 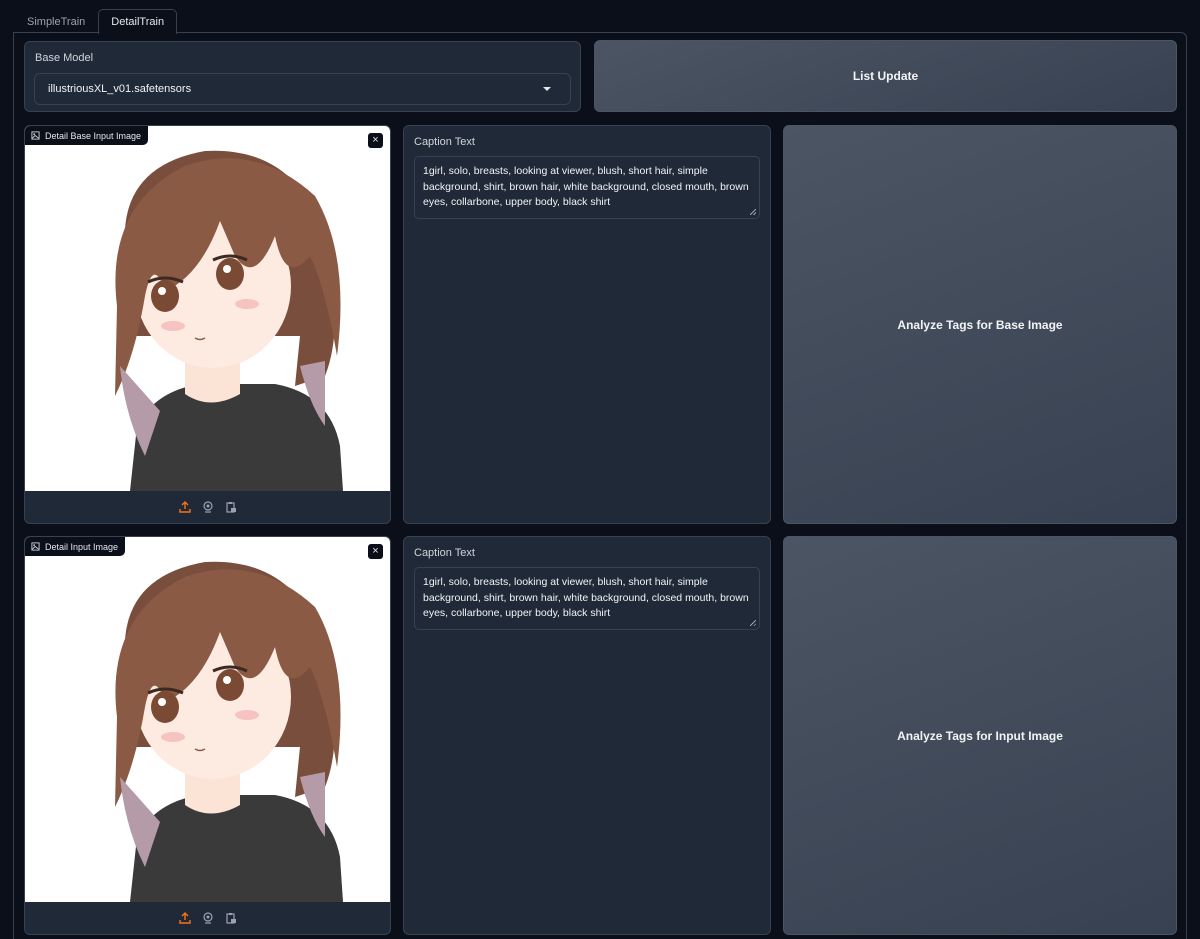 What do you see at coordinates (138, 21) in the screenshot?
I see `tab-detail-train: DetailTrain` at bounding box center [138, 21].